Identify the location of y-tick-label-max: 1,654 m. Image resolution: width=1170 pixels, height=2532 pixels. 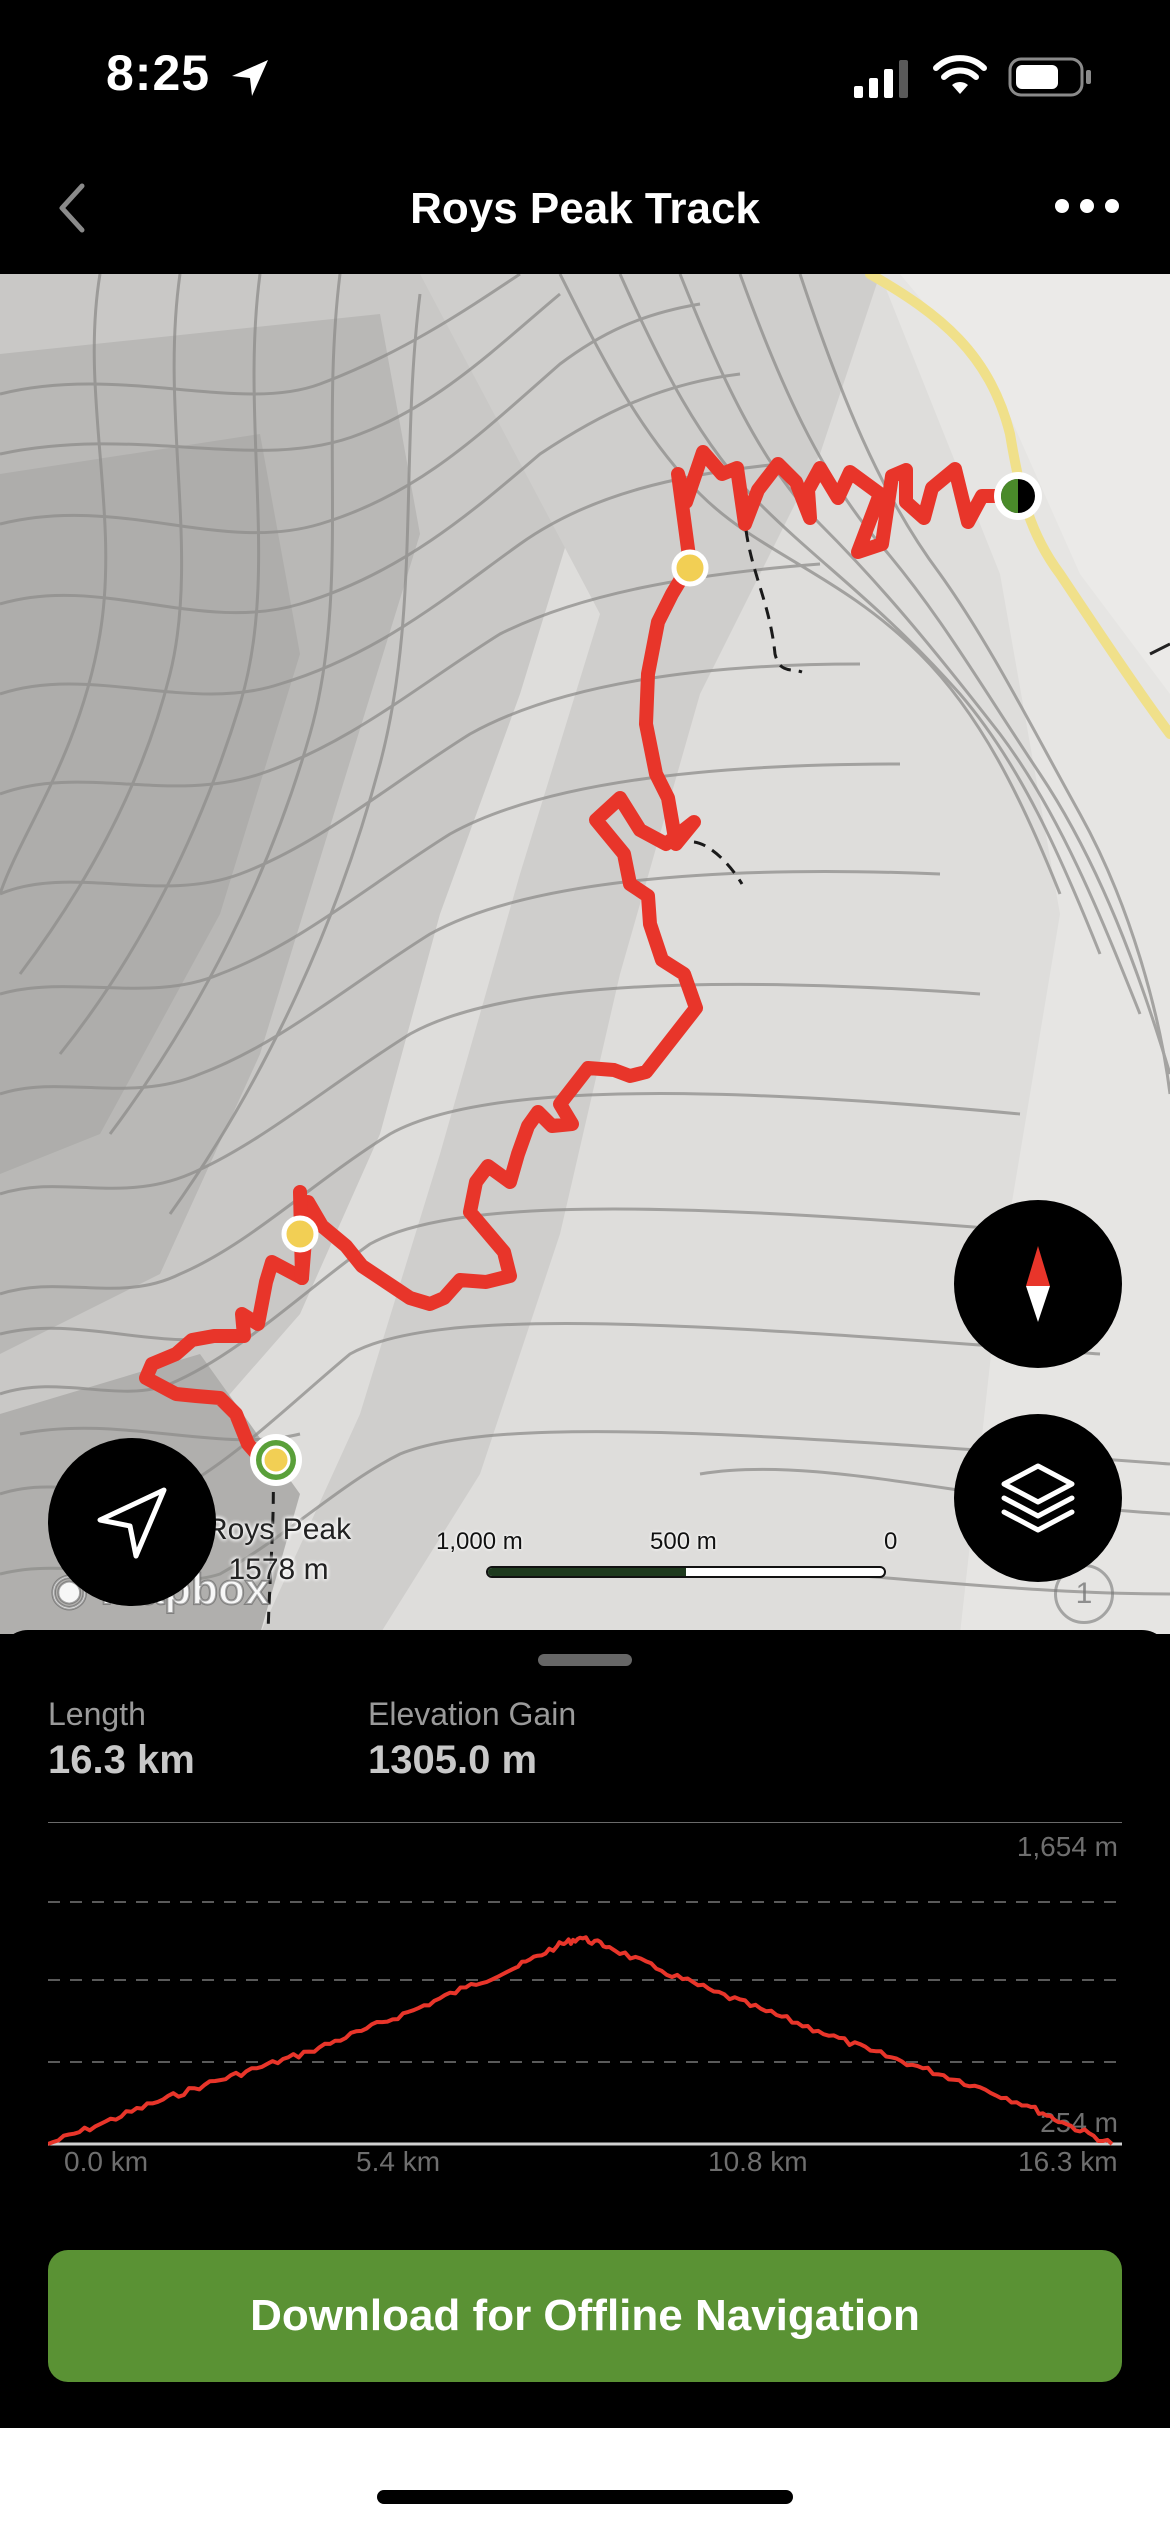
(1067, 1846).